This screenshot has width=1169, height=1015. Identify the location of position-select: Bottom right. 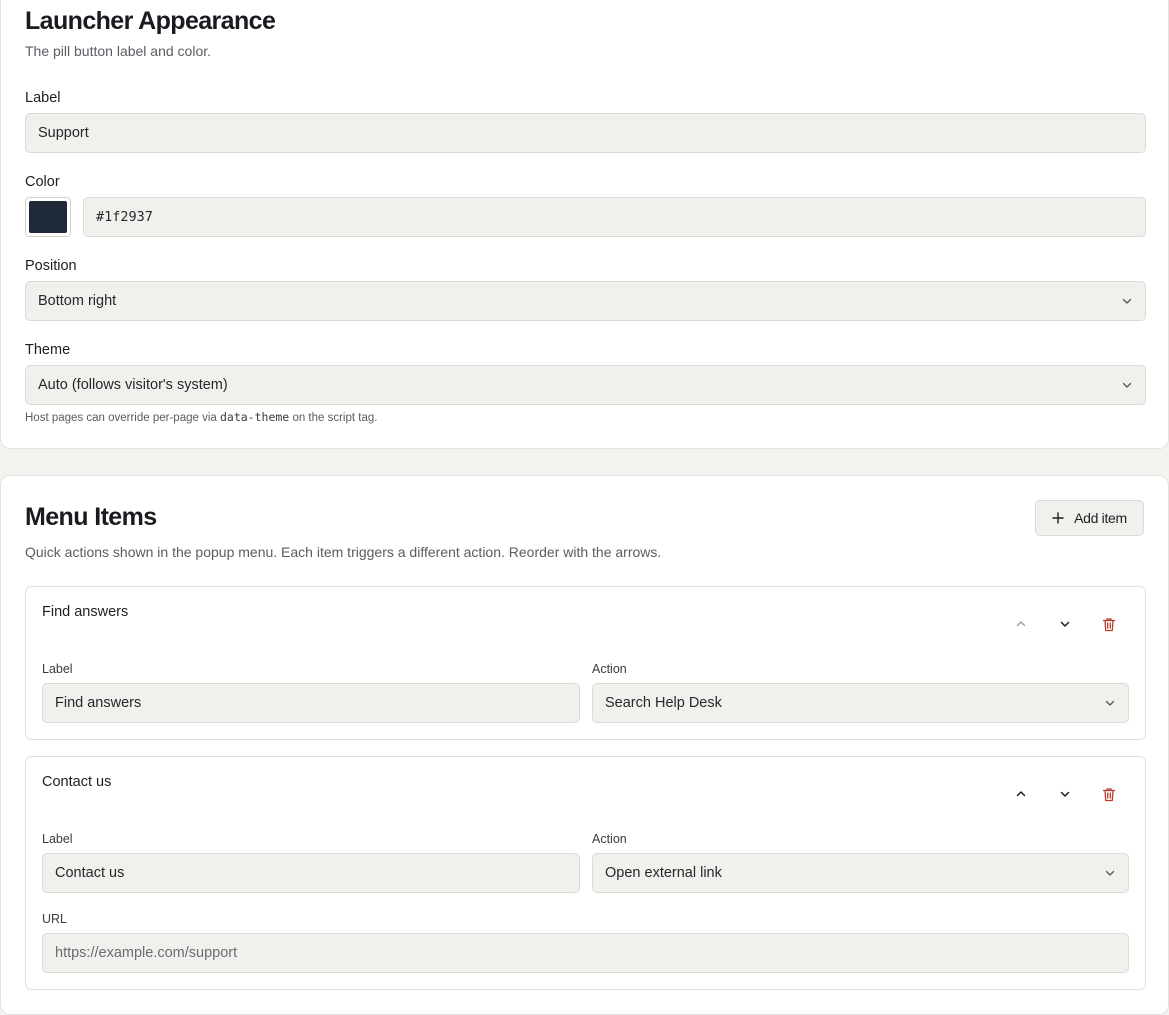
(585, 301).